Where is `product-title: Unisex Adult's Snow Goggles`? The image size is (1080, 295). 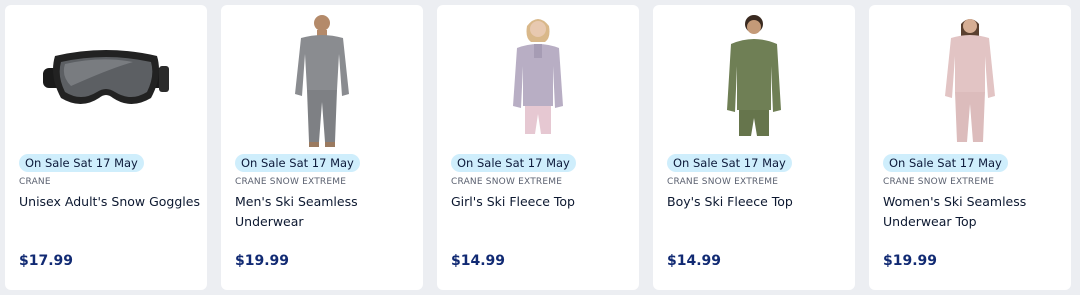 product-title: Unisex Adult's Snow Goggles is located at coordinates (112, 202).